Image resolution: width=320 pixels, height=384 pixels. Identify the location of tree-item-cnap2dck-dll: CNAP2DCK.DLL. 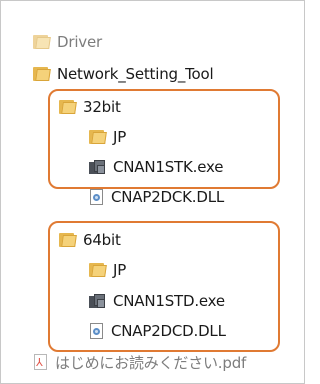
(156, 197).